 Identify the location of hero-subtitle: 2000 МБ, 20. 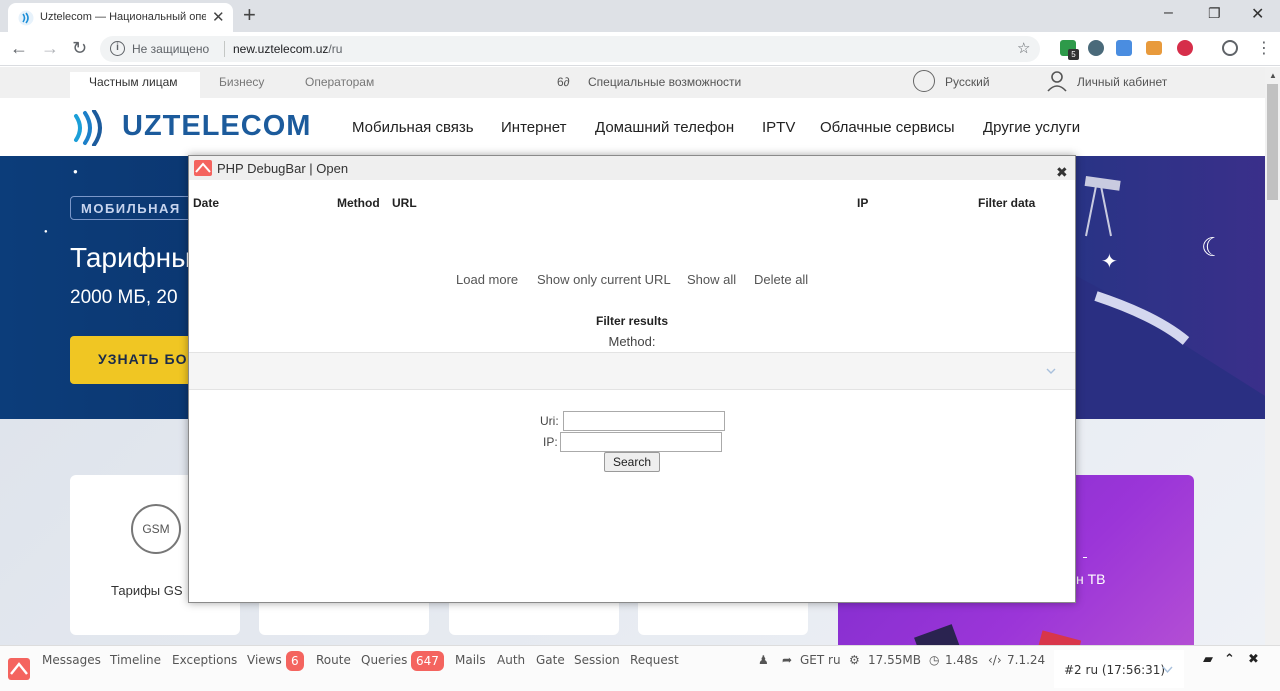
(124, 297).